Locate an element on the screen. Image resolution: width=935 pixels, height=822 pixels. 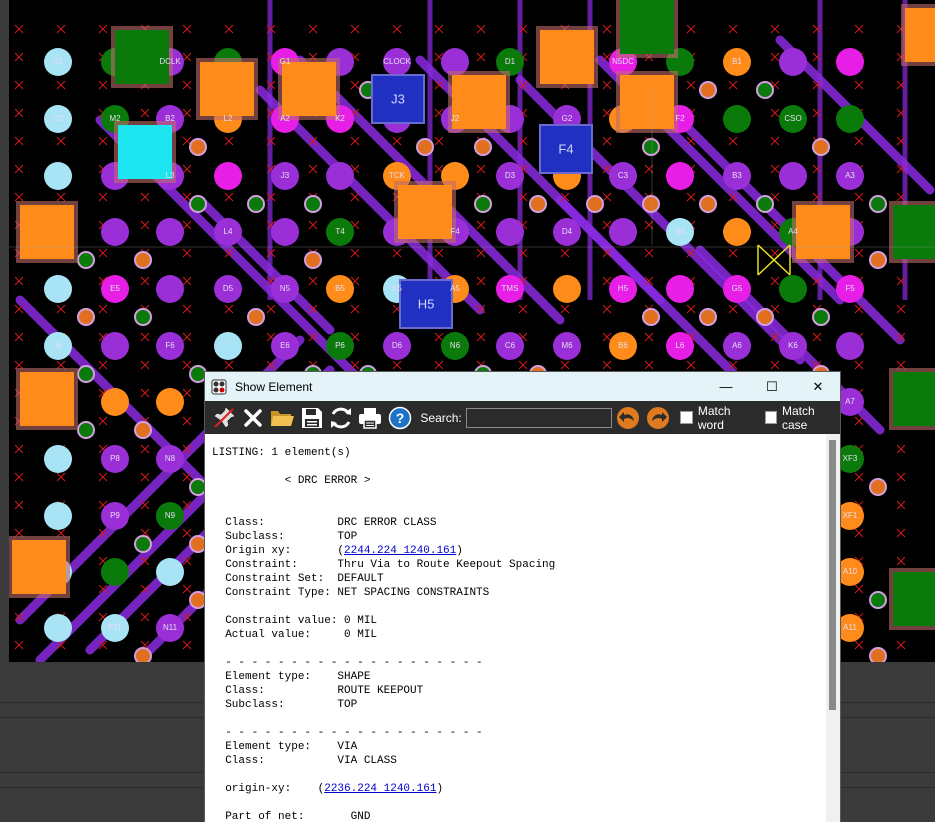
pad-label: A11 is located at coordinates (850, 627).